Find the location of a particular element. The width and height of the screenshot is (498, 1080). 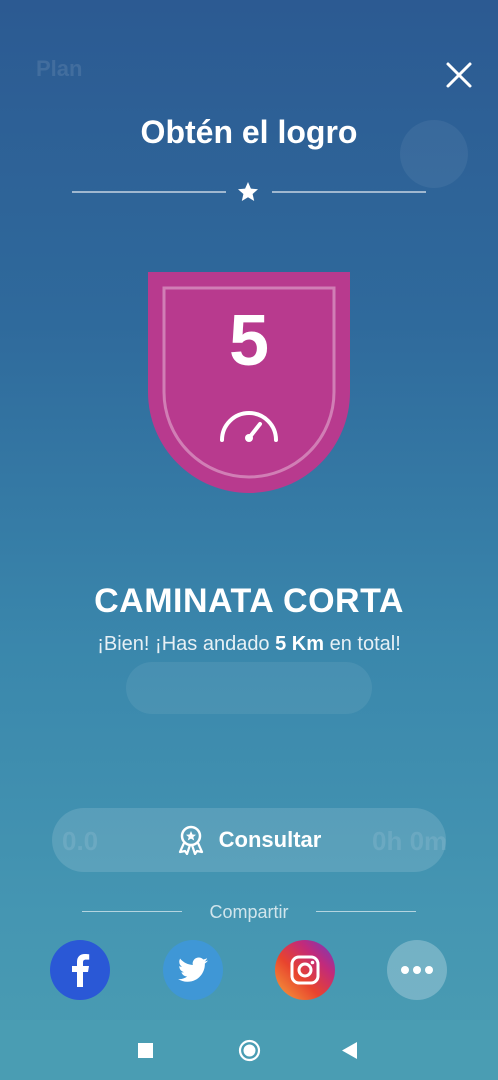

medal-icon is located at coordinates (190, 840).